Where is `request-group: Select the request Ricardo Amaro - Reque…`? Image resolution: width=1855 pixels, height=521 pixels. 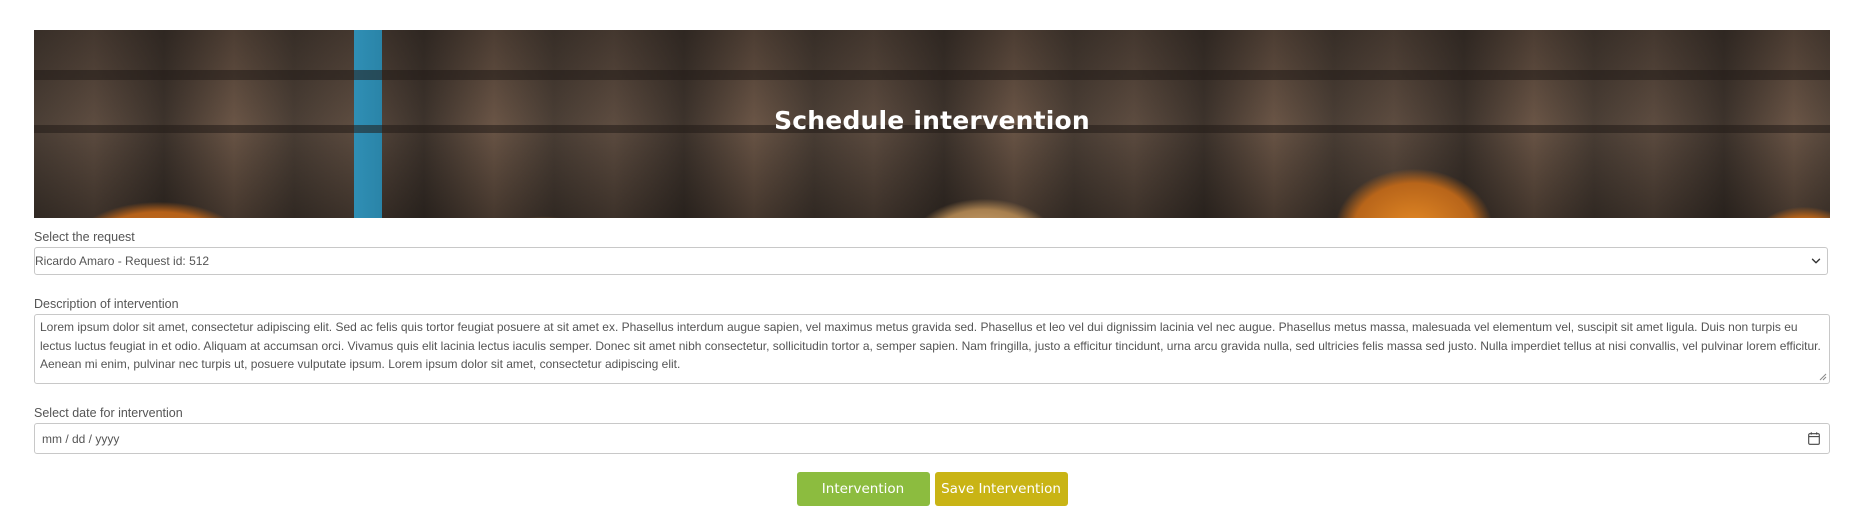 request-group: Select the request Ricardo Amaro - Reque… is located at coordinates (932, 252).